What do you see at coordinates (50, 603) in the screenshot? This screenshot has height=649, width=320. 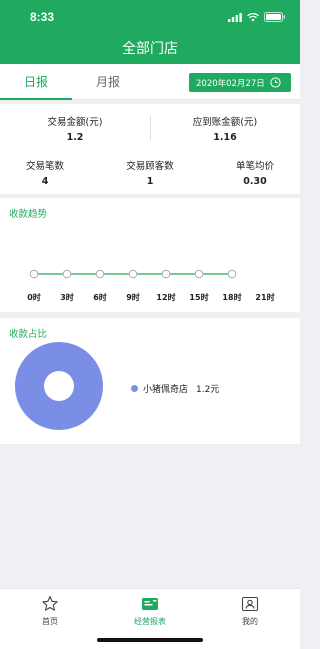 I see `star-icon` at bounding box center [50, 603].